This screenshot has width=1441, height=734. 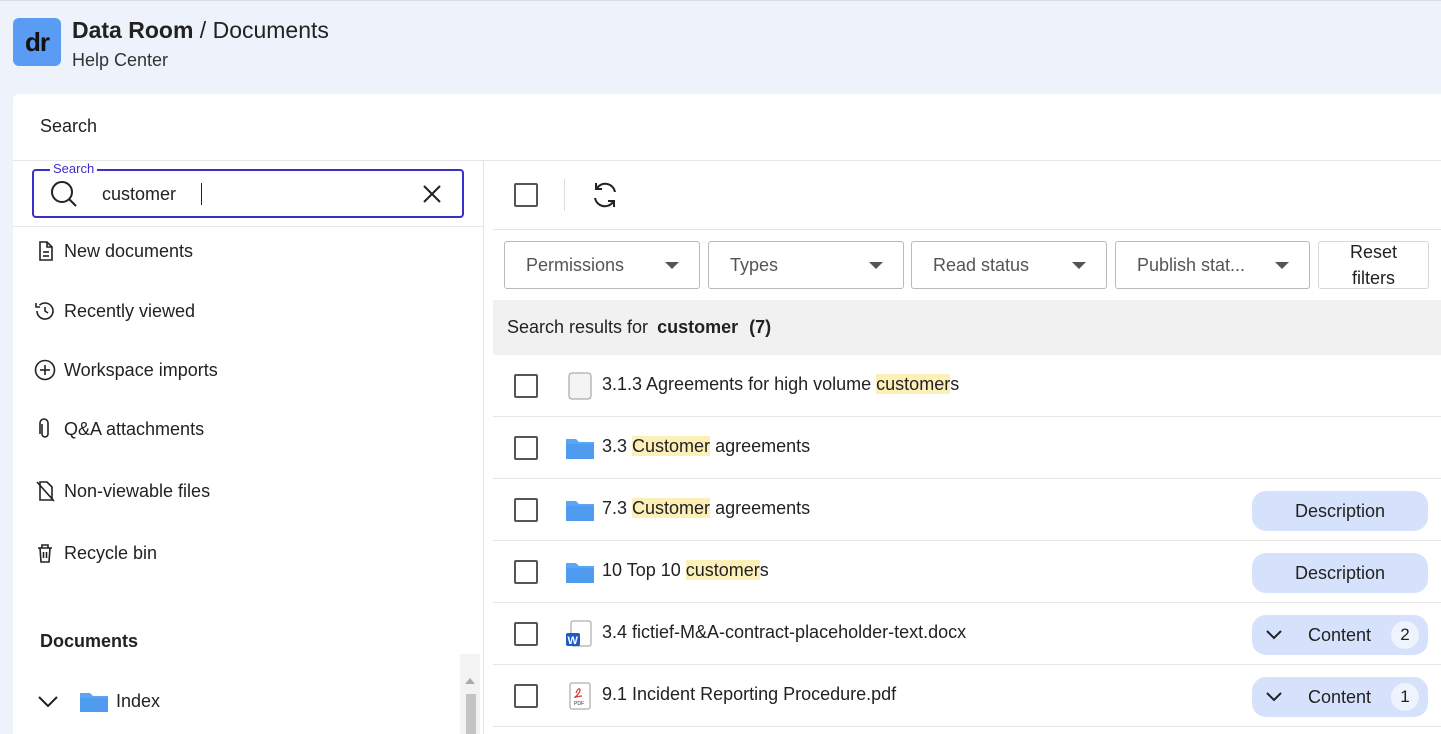 I want to click on table-row: 10 Top 10 customers Description, so click(x=967, y=572).